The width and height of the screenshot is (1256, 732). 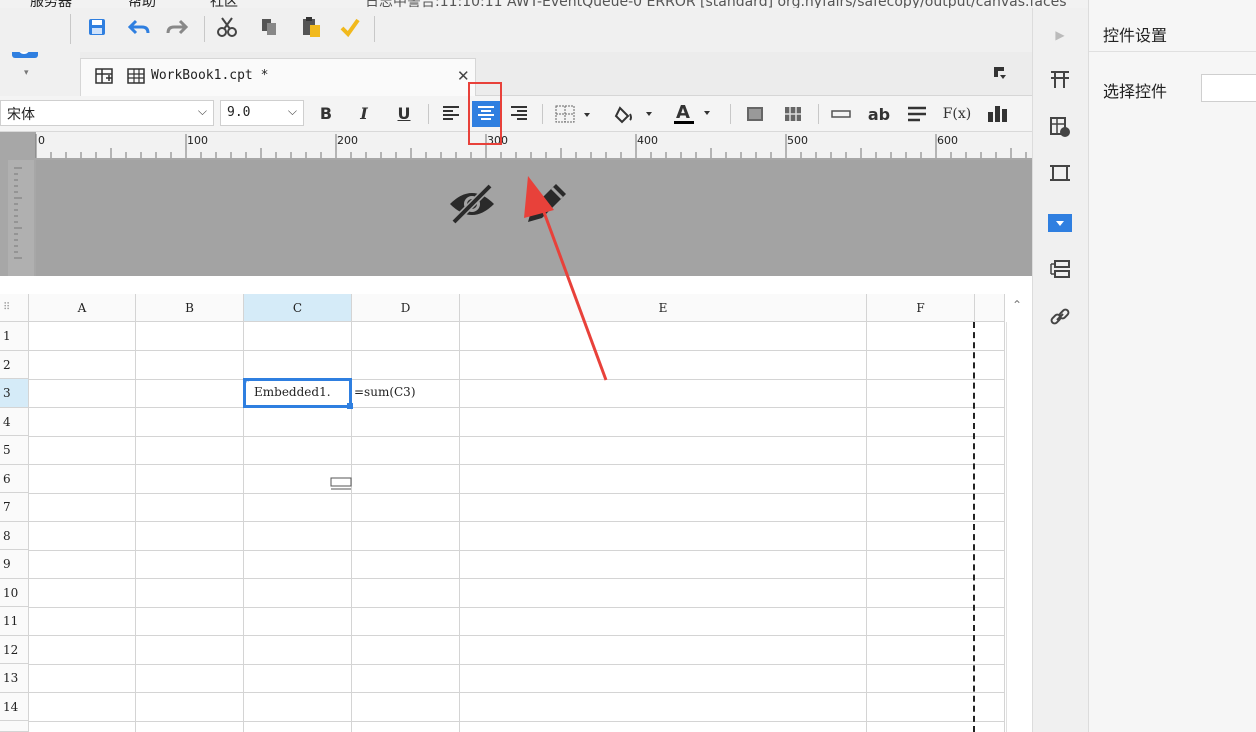 I want to click on row-header: 8, so click(x=14, y=535).